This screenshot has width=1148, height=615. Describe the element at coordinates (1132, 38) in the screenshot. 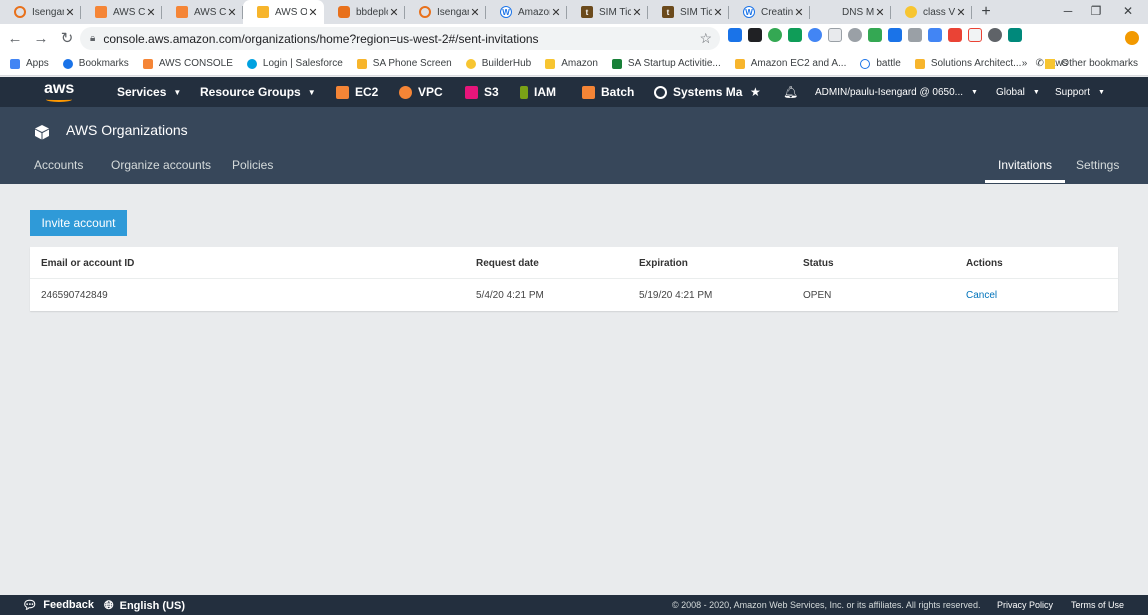

I see `profile-avatar-icon` at that location.